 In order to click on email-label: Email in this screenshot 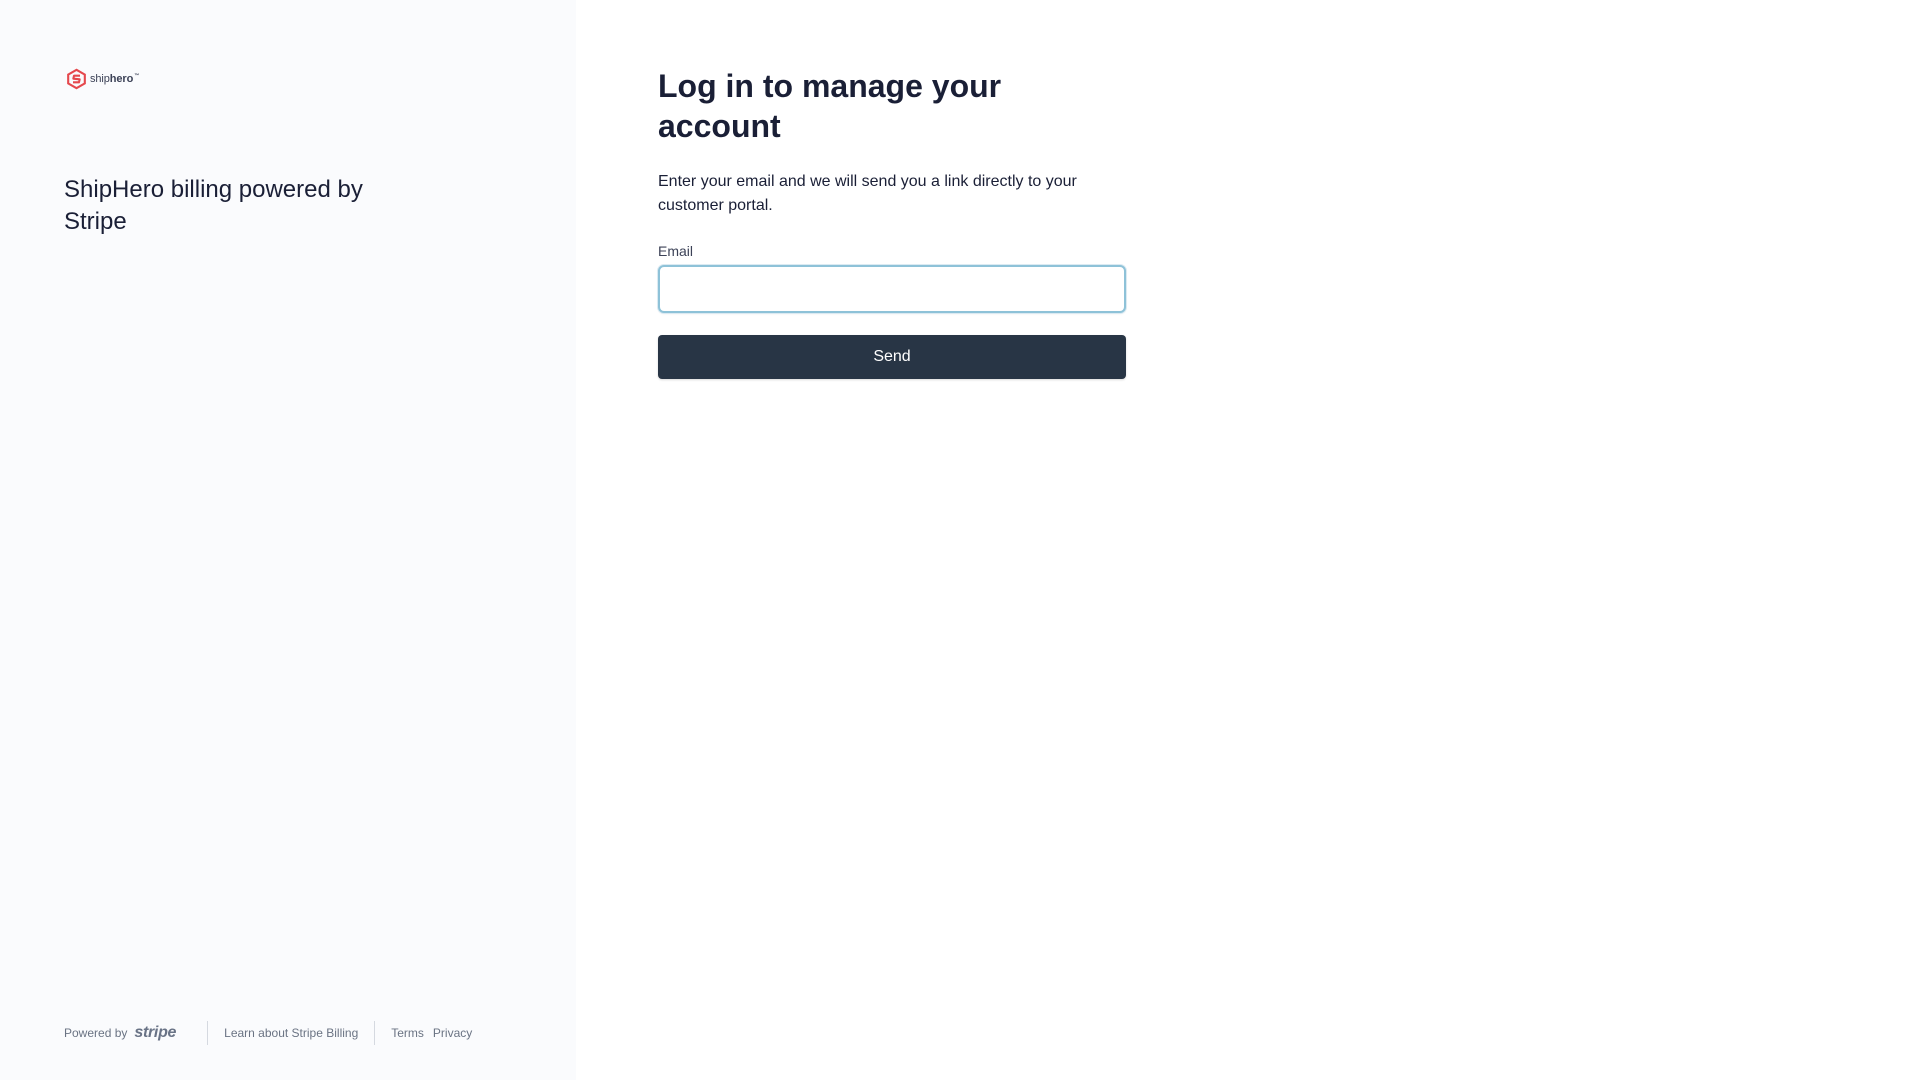, I will do `click(676, 251)`.